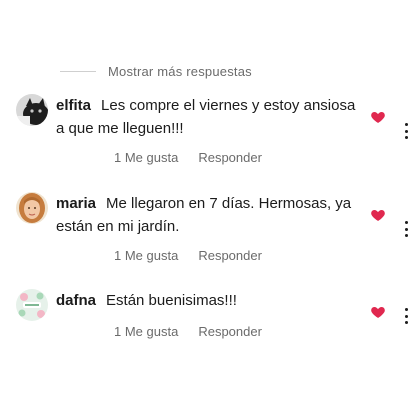 Image resolution: width=420 pixels, height=420 pixels. Describe the element at coordinates (78, 71) in the screenshot. I see `divider-line` at that location.